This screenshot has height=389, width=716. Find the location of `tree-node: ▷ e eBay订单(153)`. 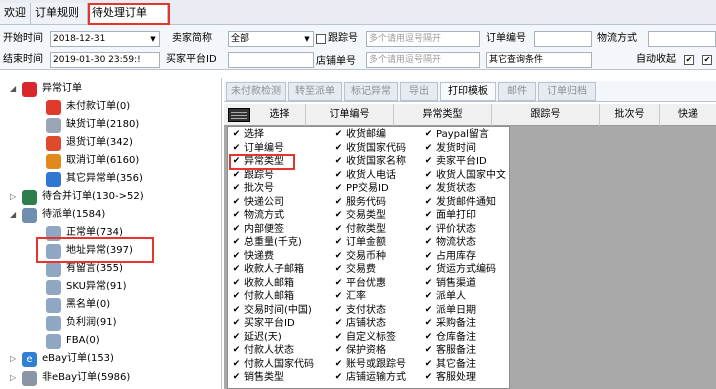

tree-node: ▷ e eBay订单(153) is located at coordinates (116, 359).